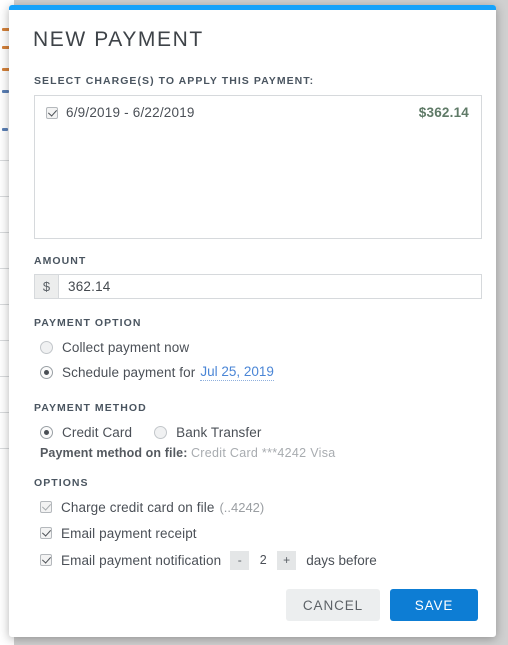 Image resolution: width=508 pixels, height=645 pixels. Describe the element at coordinates (259, 533) in the screenshot. I see `option-email-receipt: Email payment receipt` at that location.